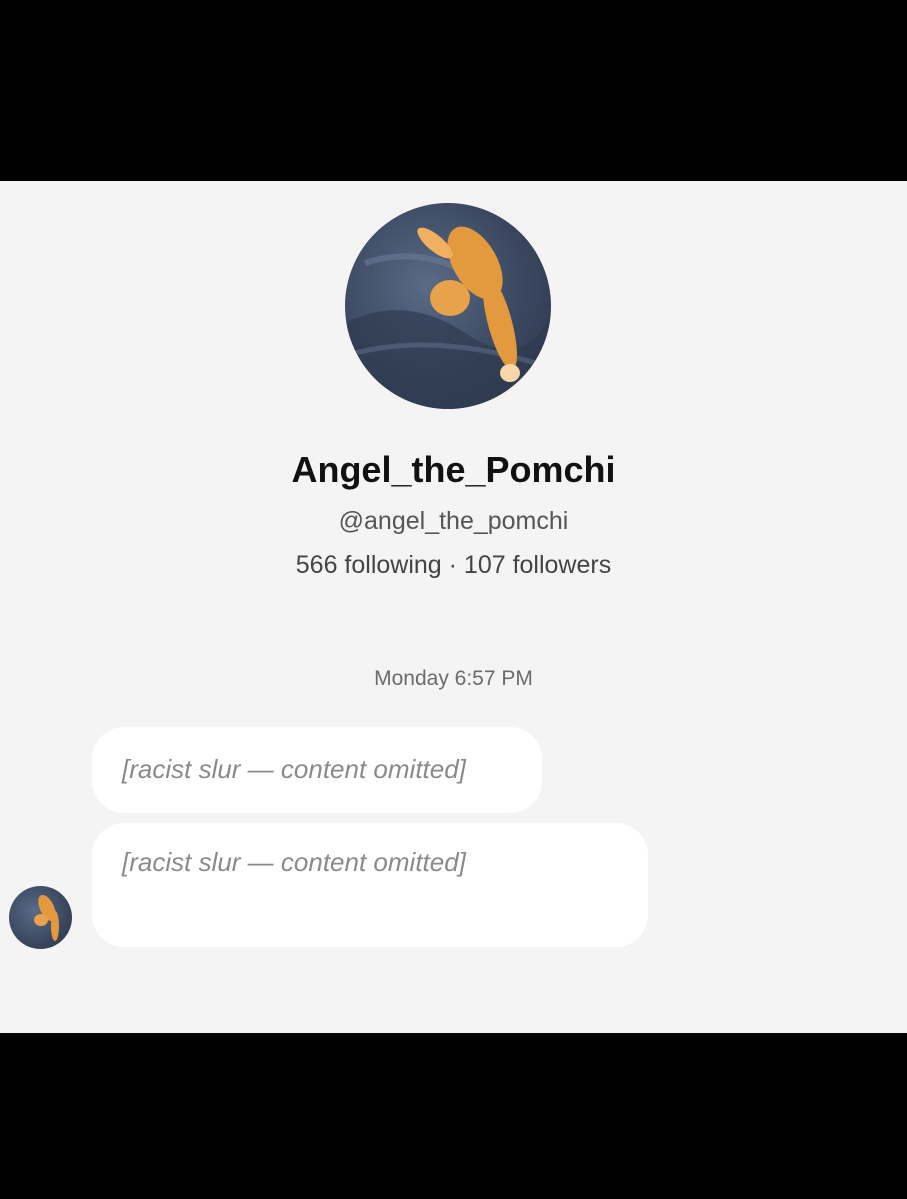 Image resolution: width=907 pixels, height=1199 pixels. Describe the element at coordinates (453, 469) in the screenshot. I see `profile-display-name: Angel_the_Pomchi` at that location.